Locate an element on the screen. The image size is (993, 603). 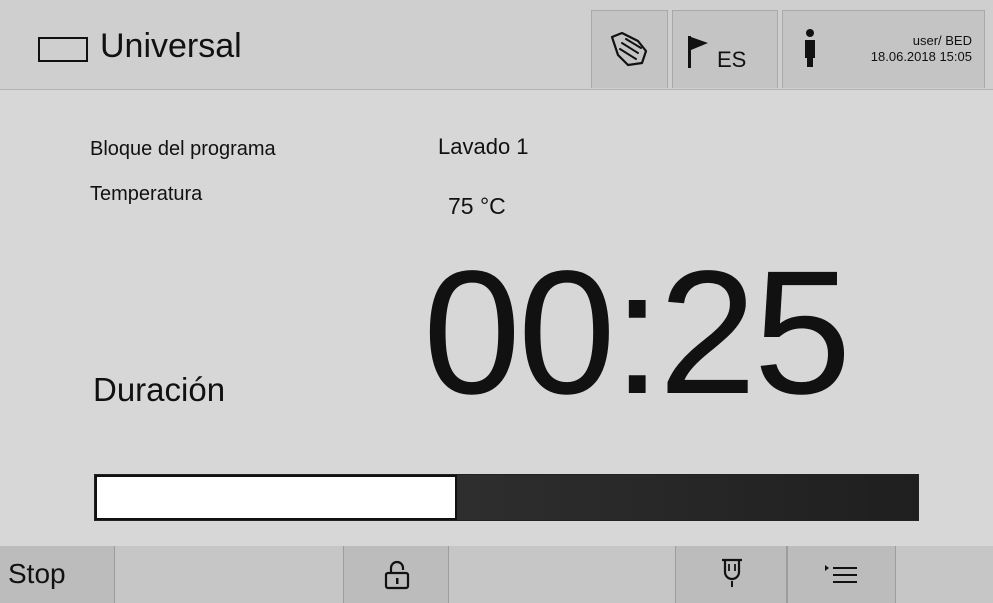
stop-button: Stop is located at coordinates (57, 574).